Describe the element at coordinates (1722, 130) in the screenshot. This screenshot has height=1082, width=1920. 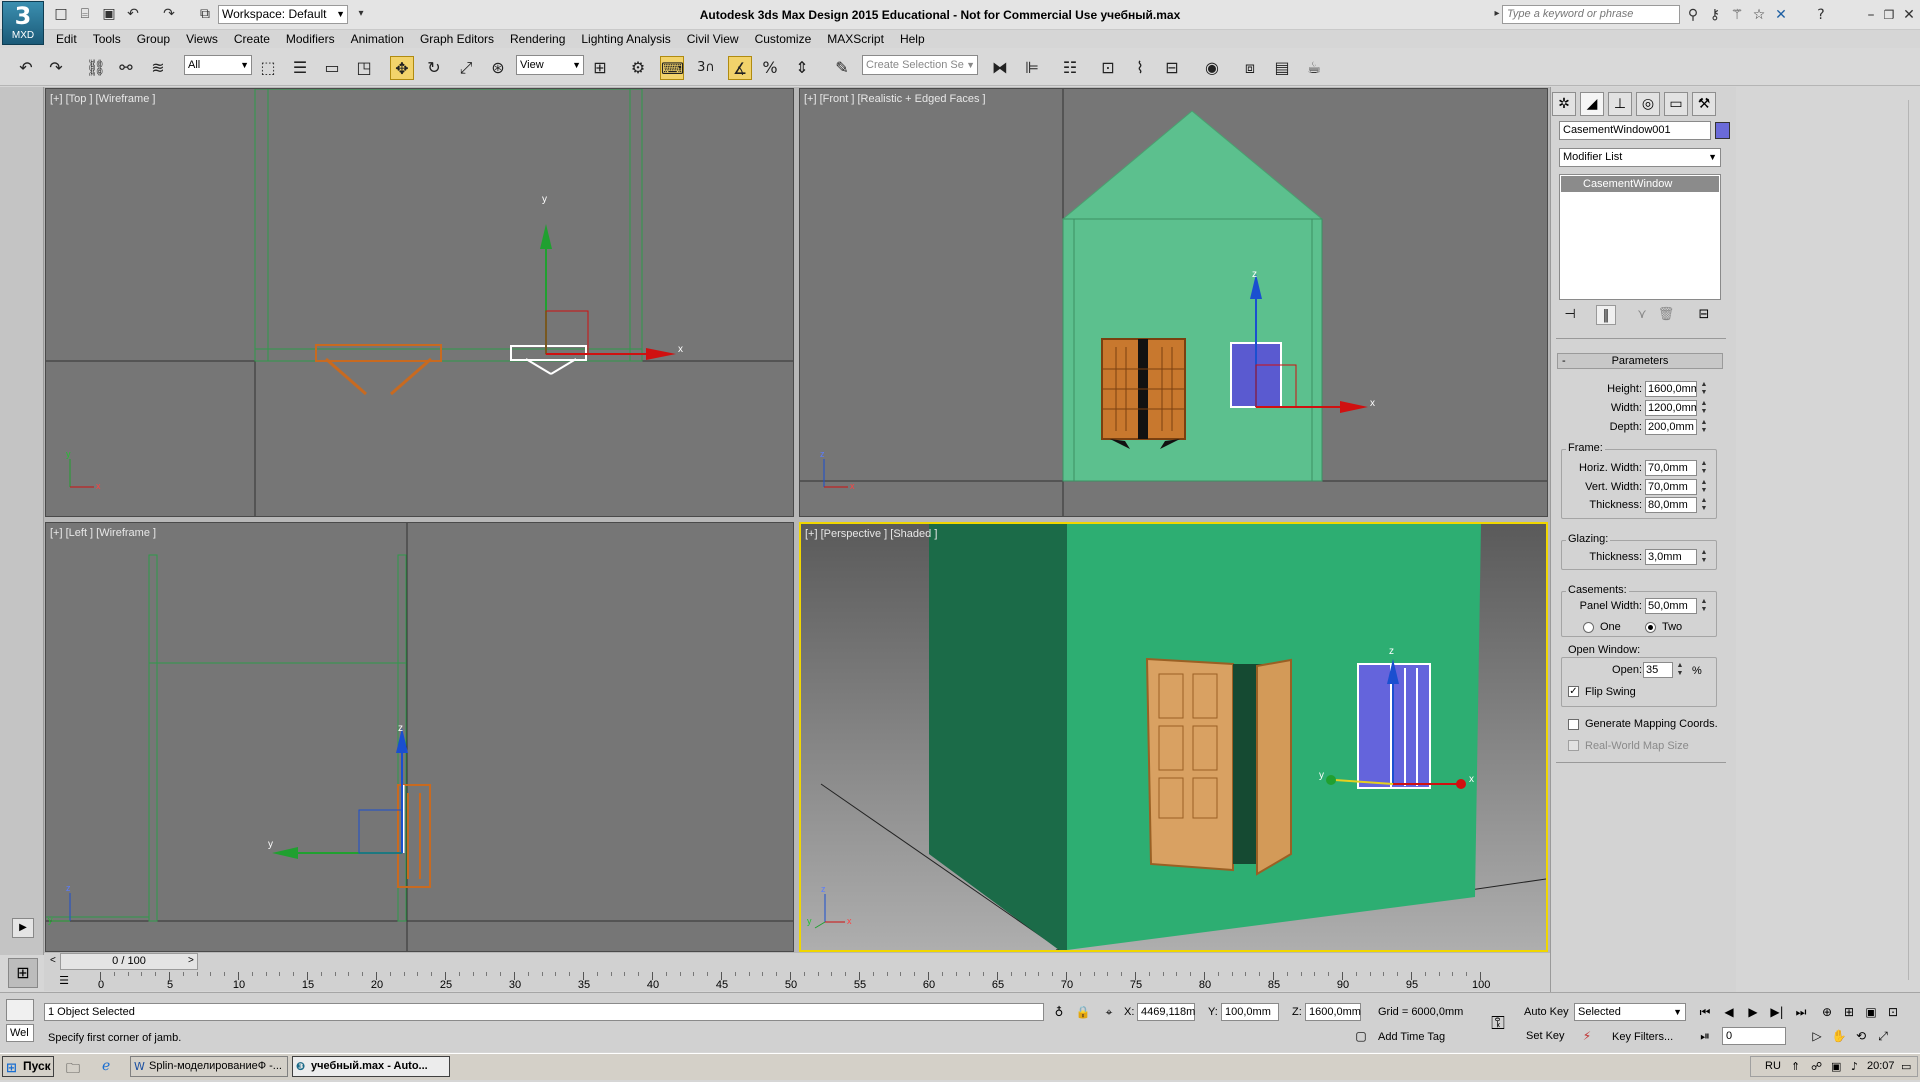
I see `object-color-swatch` at that location.